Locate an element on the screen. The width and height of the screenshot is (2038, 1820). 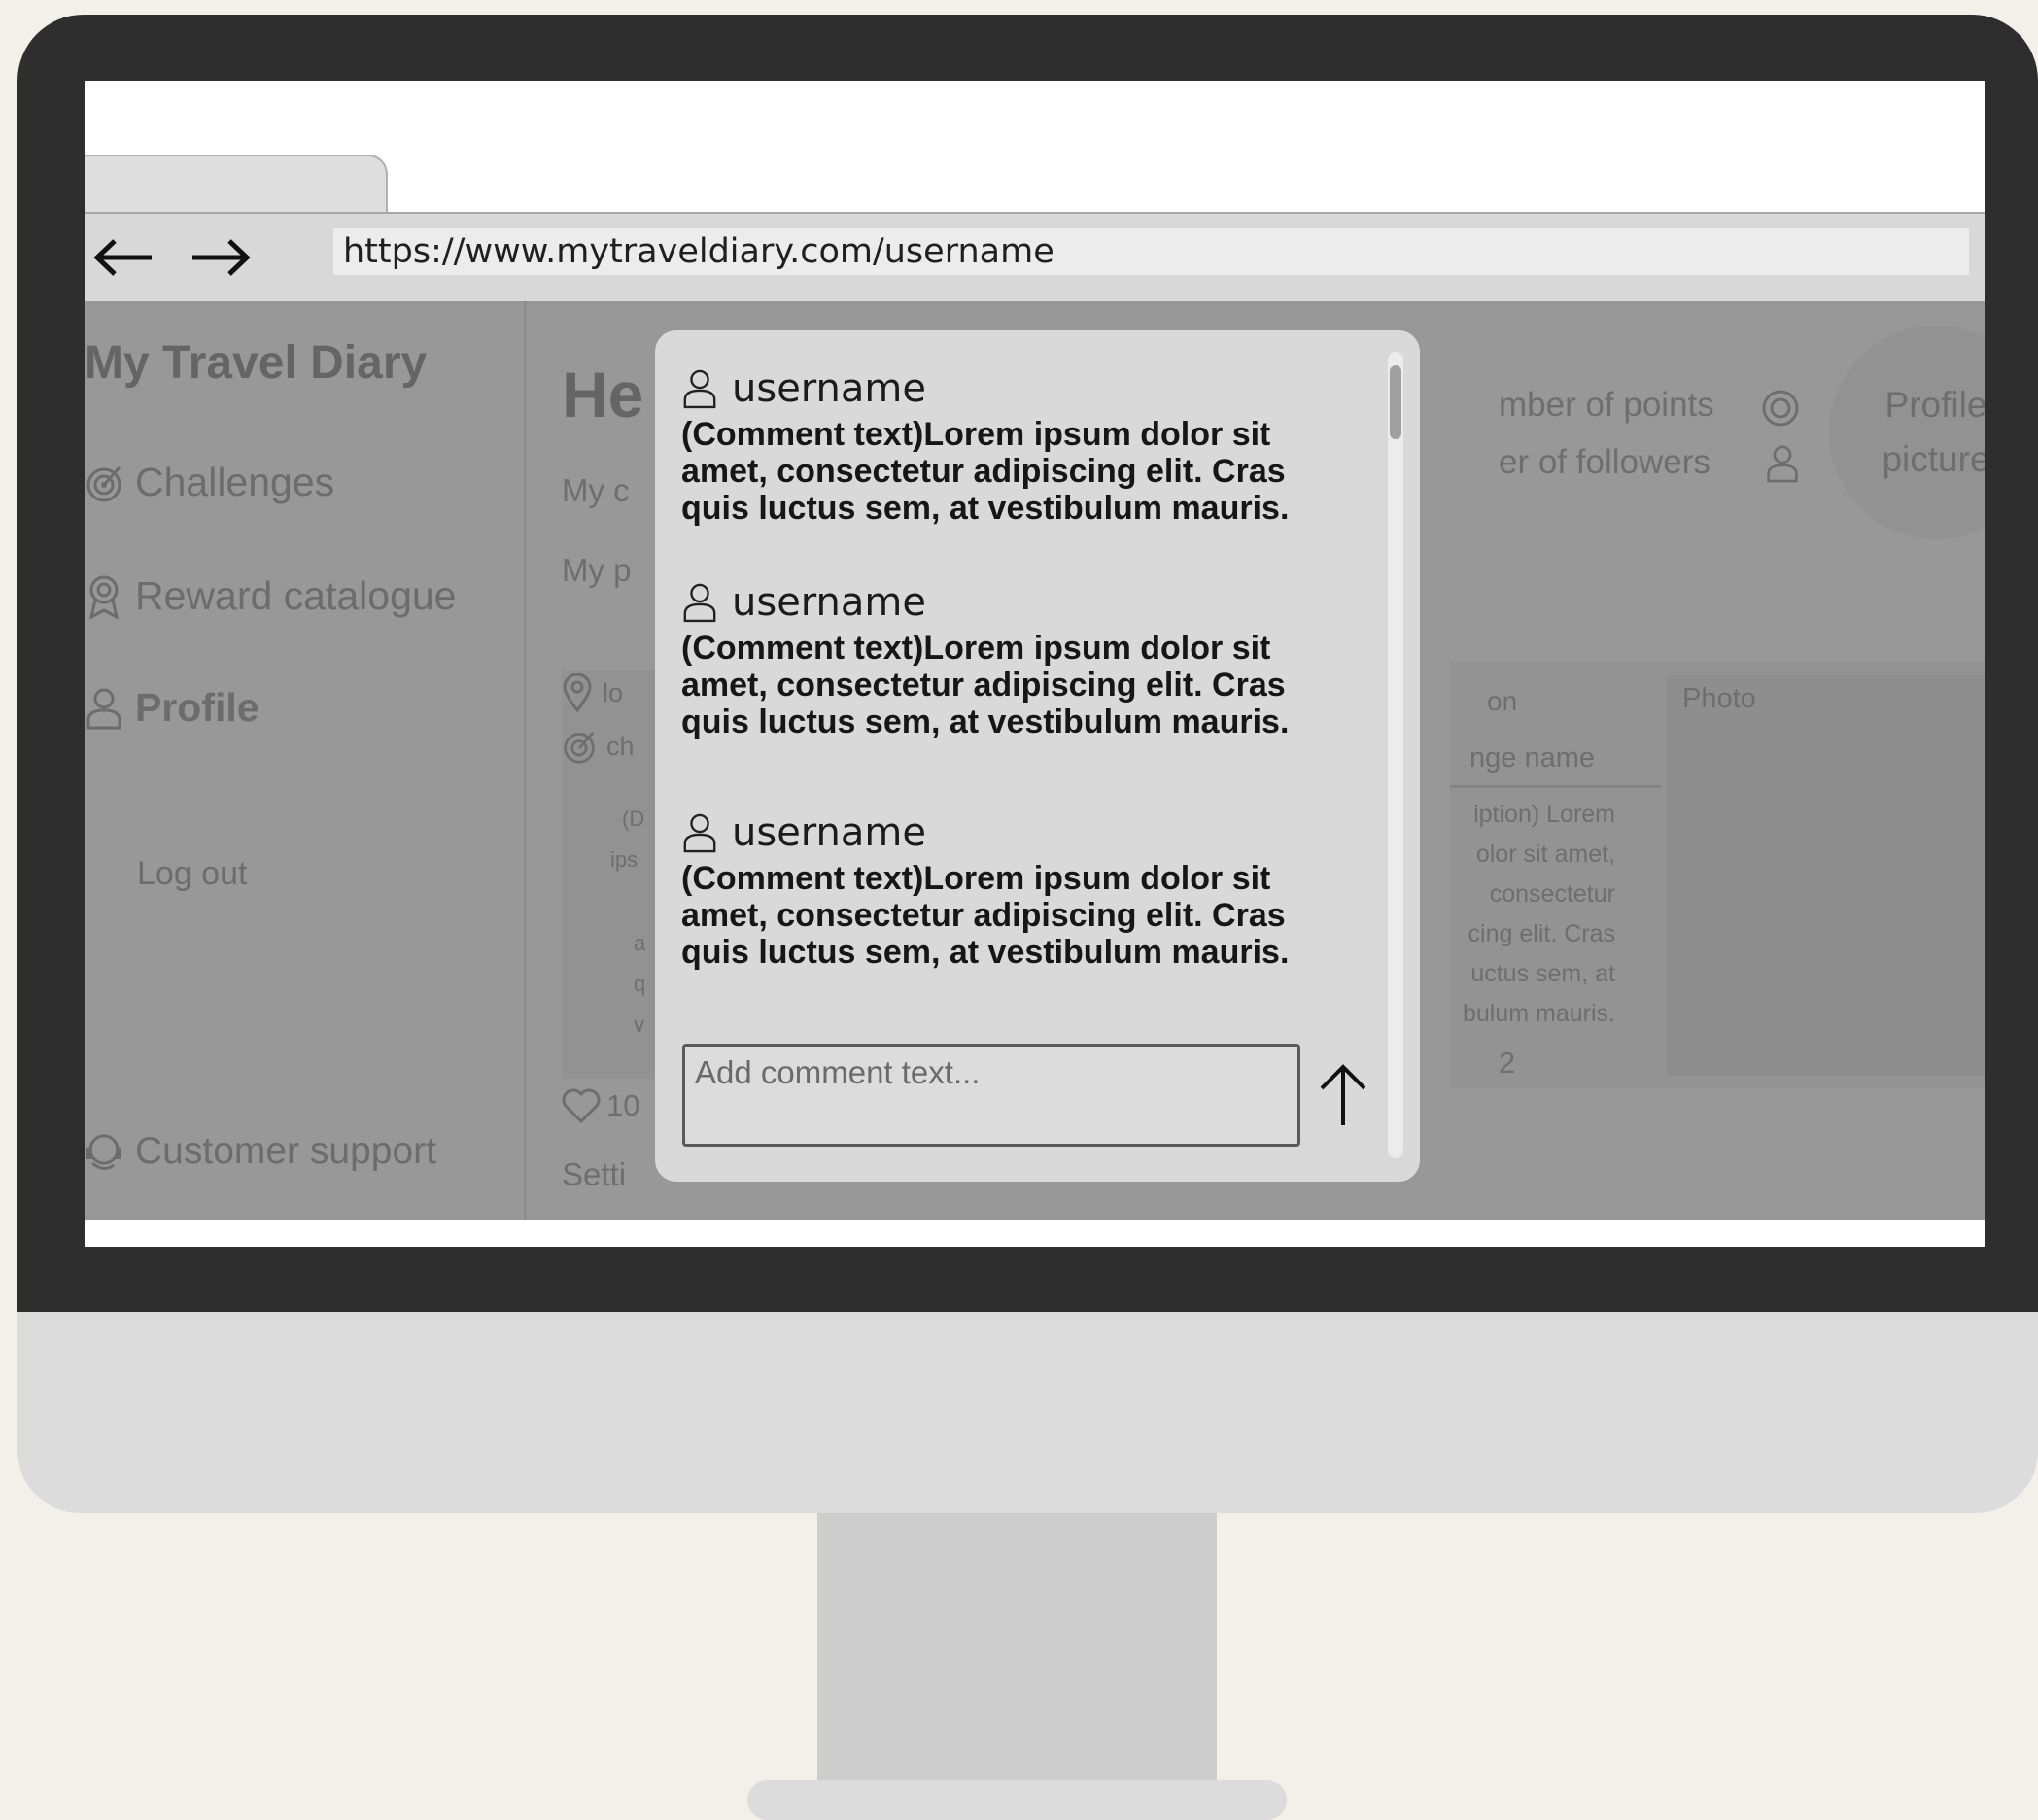
scrollbar-thumb is located at coordinates (1395, 402).